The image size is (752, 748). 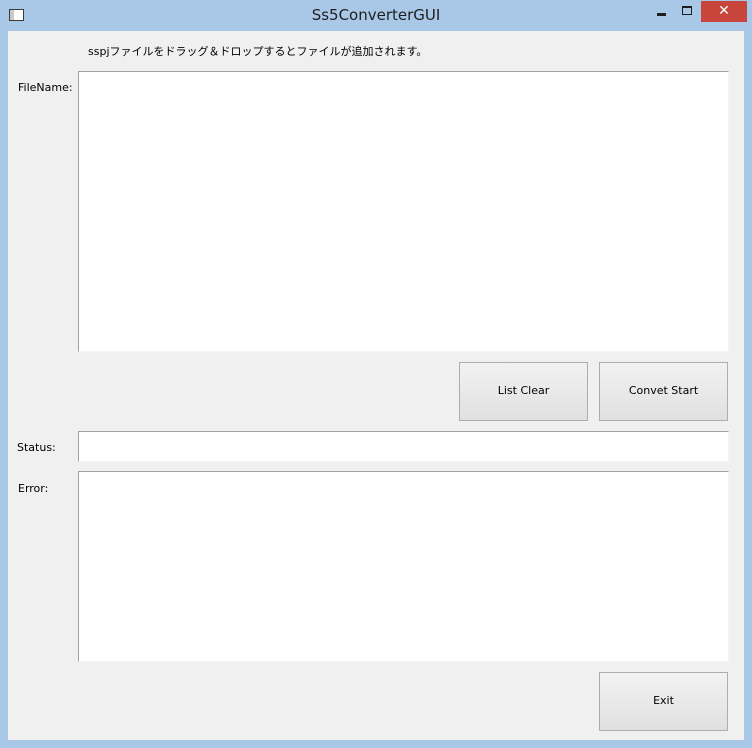 What do you see at coordinates (523, 391) in the screenshot?
I see `list-clear-button: List Clear` at bounding box center [523, 391].